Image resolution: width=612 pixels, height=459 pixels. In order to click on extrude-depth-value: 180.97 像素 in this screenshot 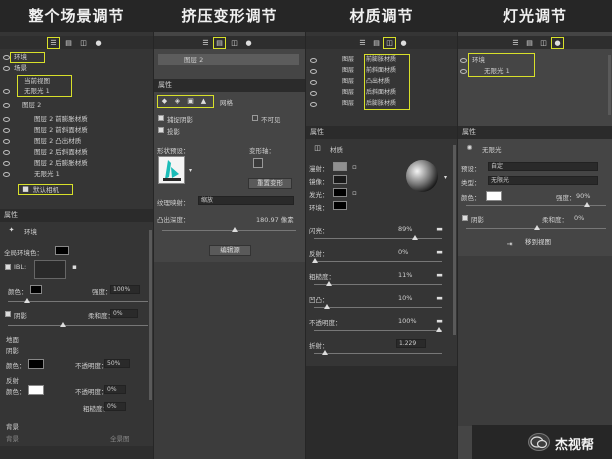, I will do `click(275, 219)`.